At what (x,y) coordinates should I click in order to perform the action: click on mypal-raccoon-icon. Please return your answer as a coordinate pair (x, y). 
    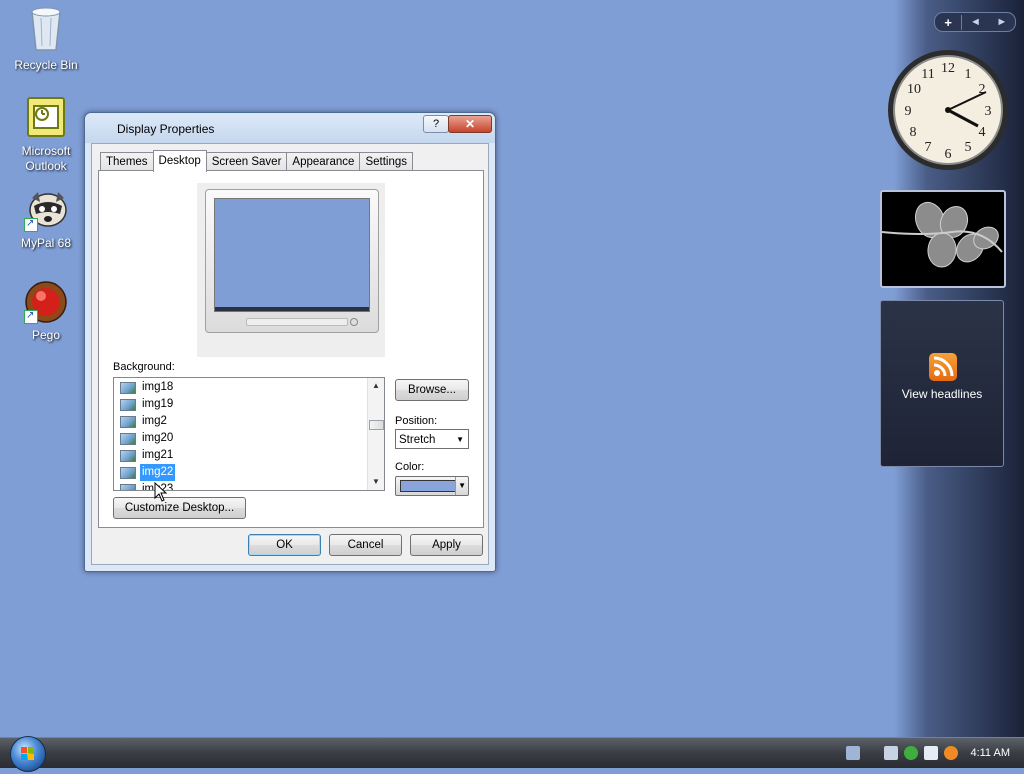
    Looking at the image, I should click on (46, 210).